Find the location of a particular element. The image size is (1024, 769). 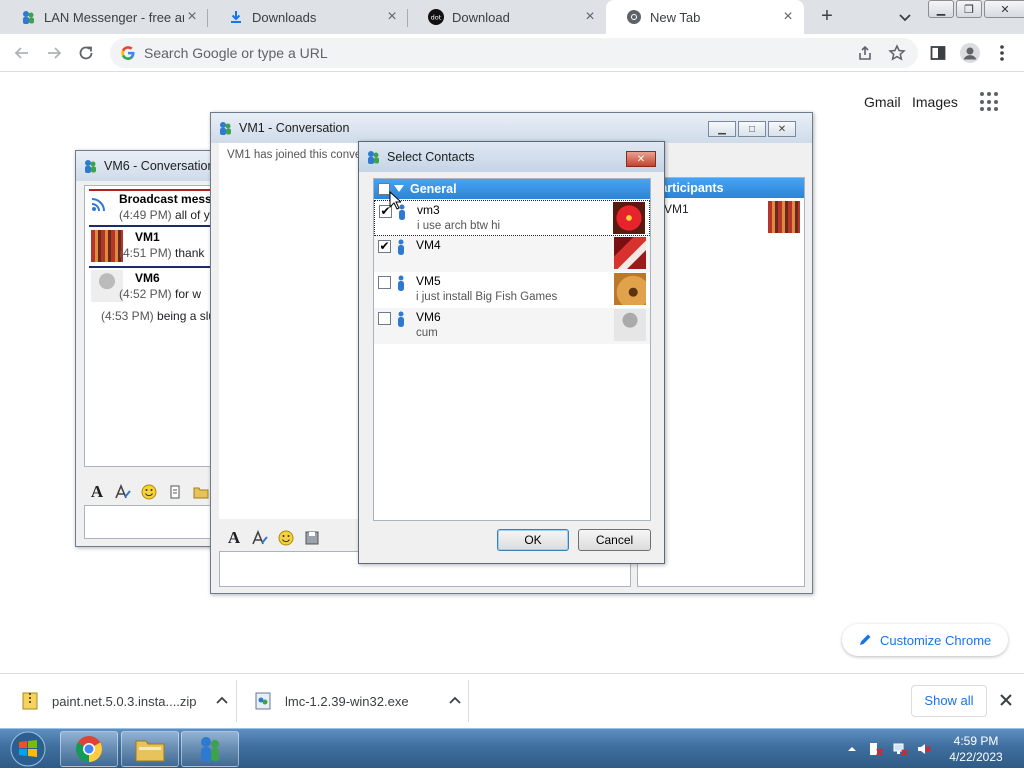

contact-status: i just install Big Fish Games is located at coordinates (487, 297).